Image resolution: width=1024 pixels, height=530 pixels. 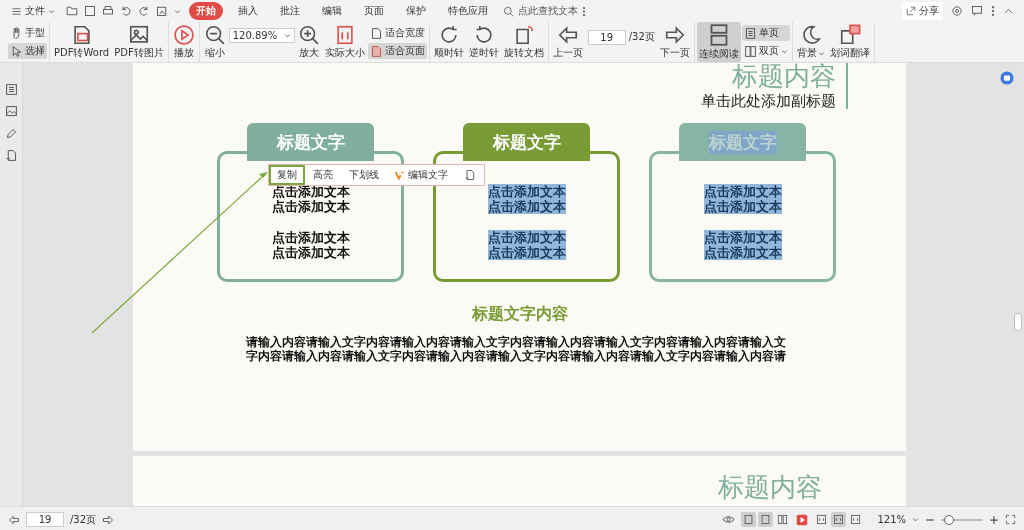 What do you see at coordinates (16, 51) in the screenshot?
I see `pointer-icon` at bounding box center [16, 51].